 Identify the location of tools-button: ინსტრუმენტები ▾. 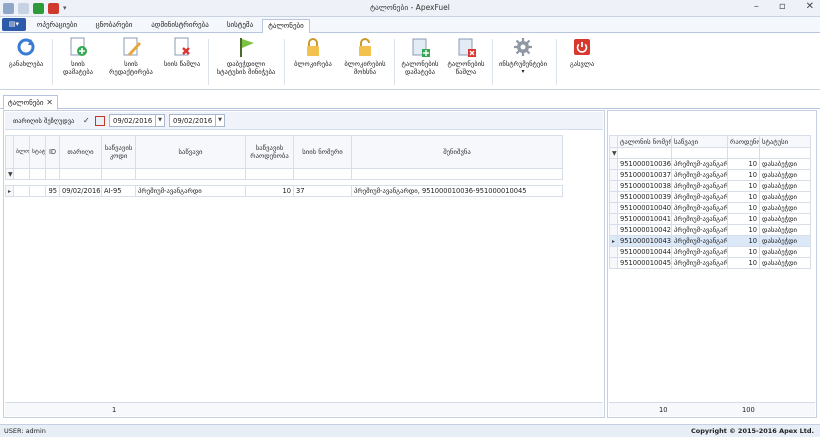
(523, 56).